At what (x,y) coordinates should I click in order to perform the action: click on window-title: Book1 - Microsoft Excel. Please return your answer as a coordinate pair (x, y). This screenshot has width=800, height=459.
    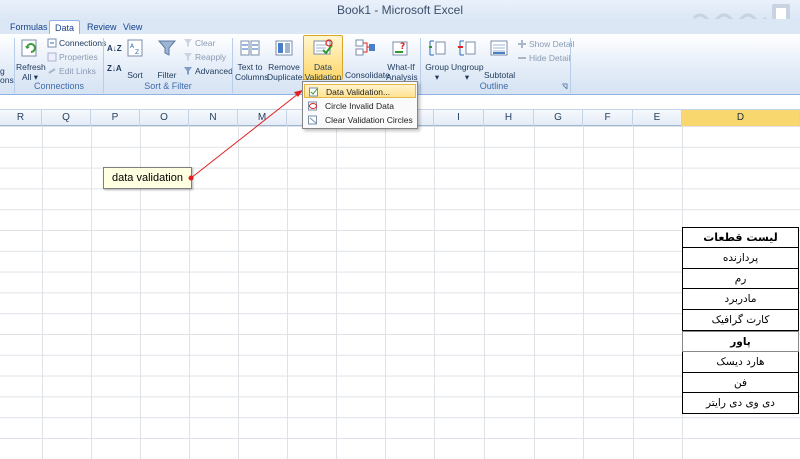
    Looking at the image, I should click on (400, 10).